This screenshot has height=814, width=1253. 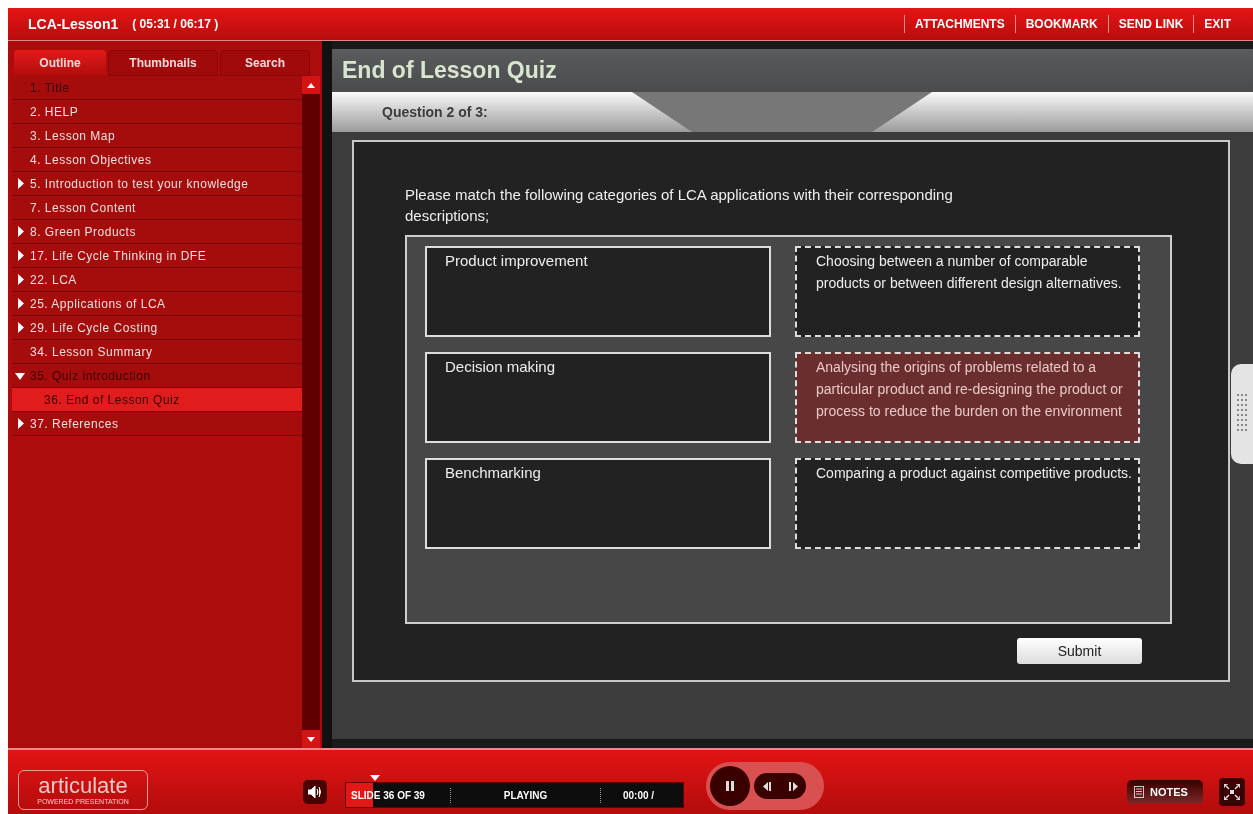 What do you see at coordinates (157, 400) in the screenshot?
I see `outline-item: 36. End of Lesson Quiz` at bounding box center [157, 400].